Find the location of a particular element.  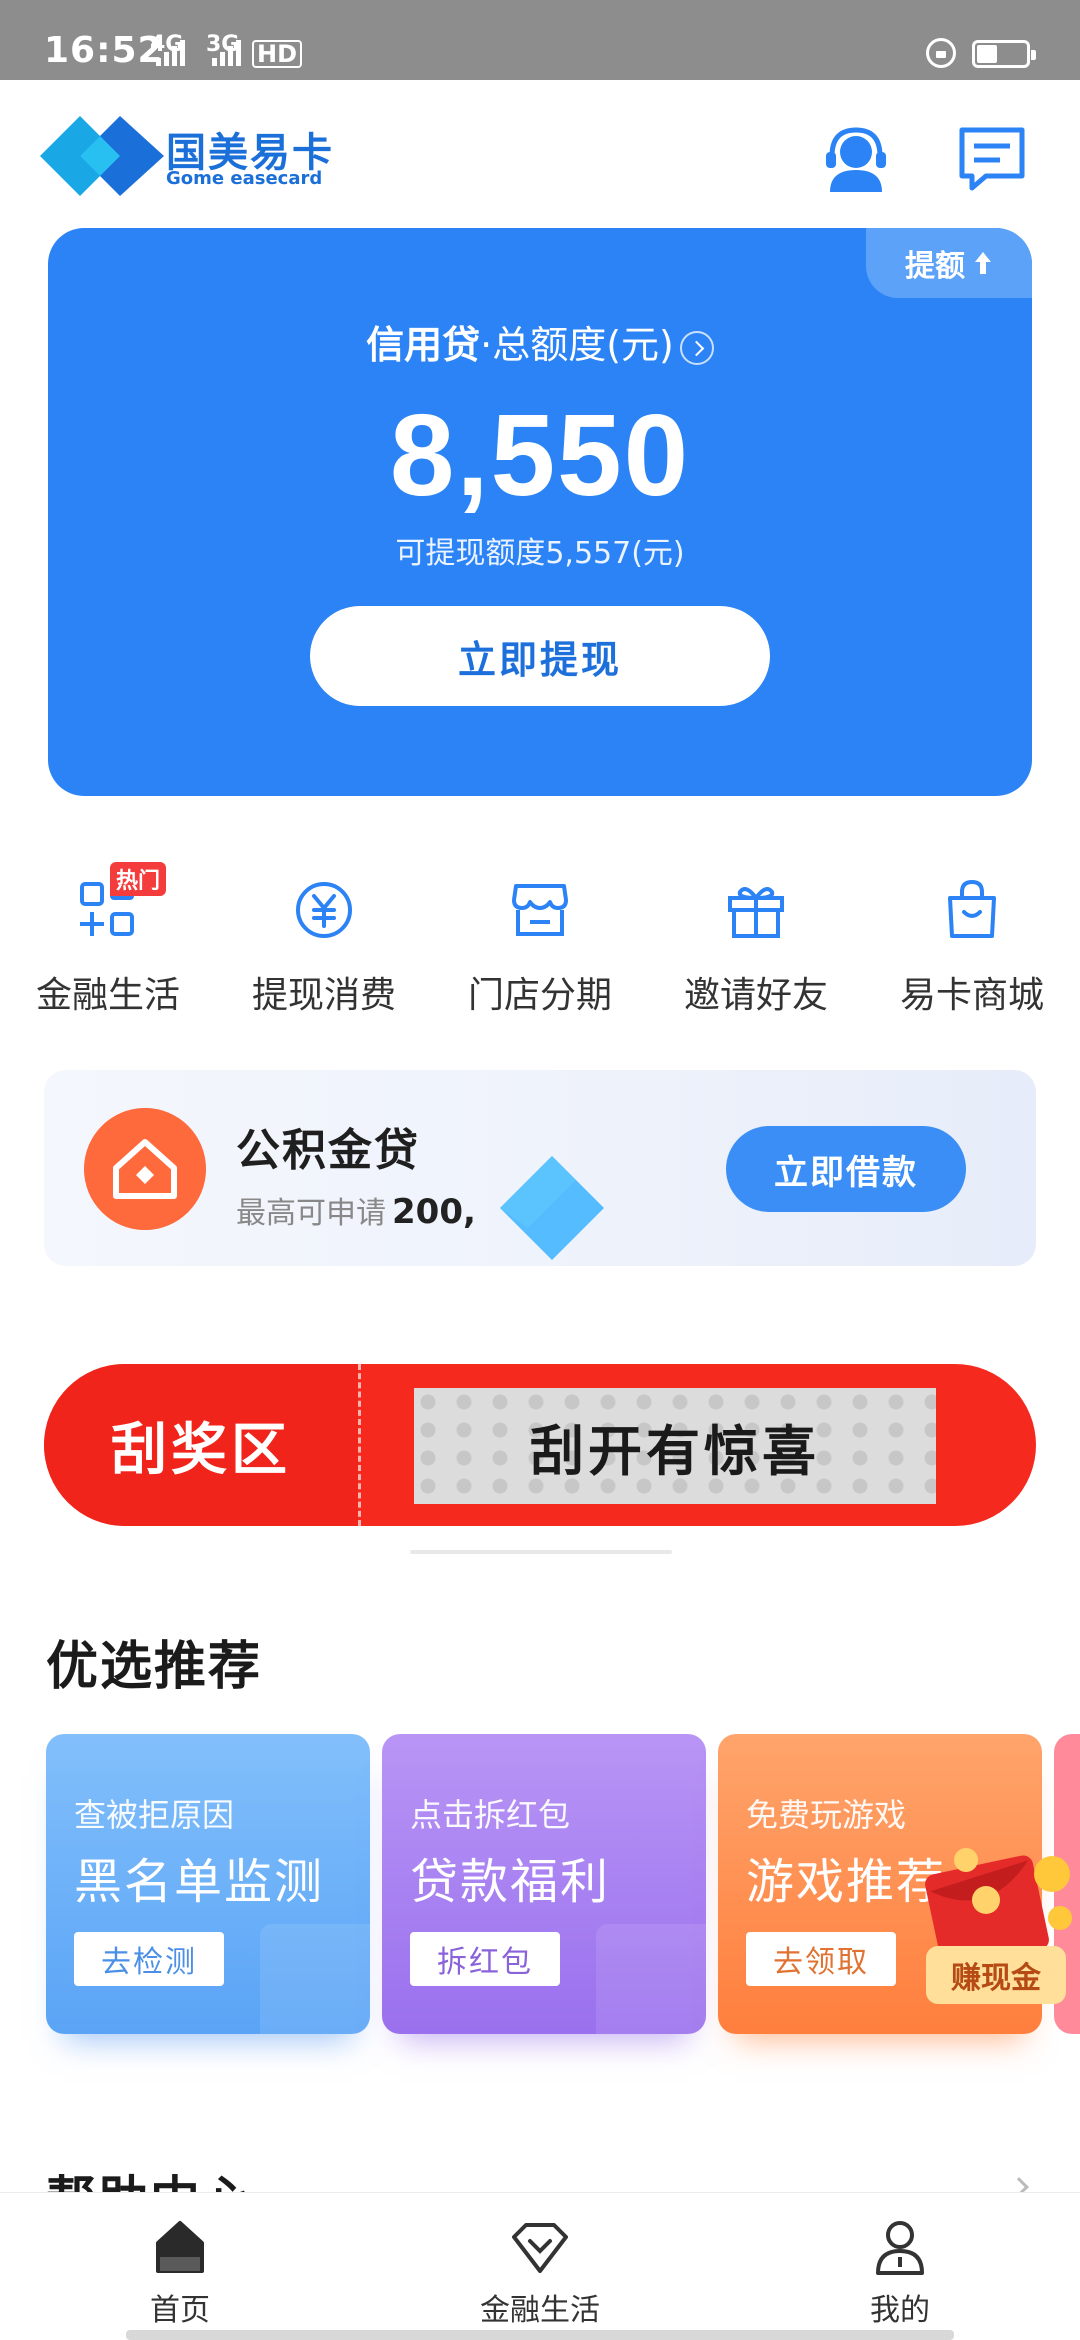

hot-badge: 热门 is located at coordinates (138, 879).